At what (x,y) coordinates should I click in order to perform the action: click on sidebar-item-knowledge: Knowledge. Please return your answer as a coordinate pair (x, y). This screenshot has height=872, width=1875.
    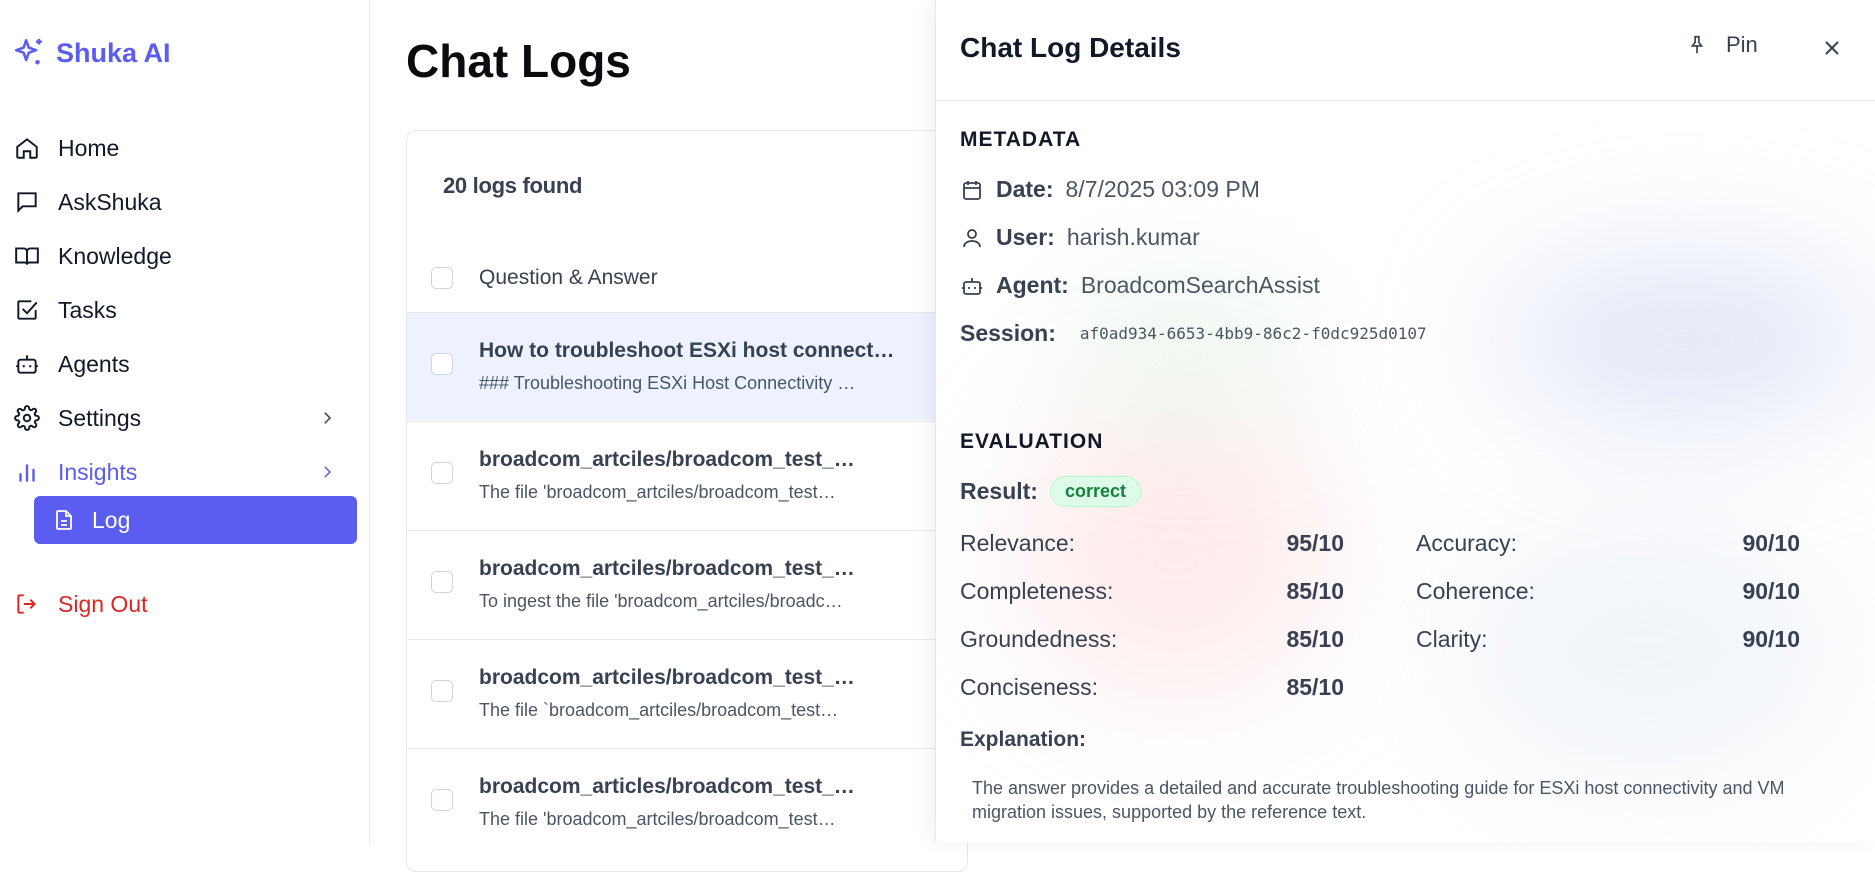
    Looking at the image, I should click on (93, 256).